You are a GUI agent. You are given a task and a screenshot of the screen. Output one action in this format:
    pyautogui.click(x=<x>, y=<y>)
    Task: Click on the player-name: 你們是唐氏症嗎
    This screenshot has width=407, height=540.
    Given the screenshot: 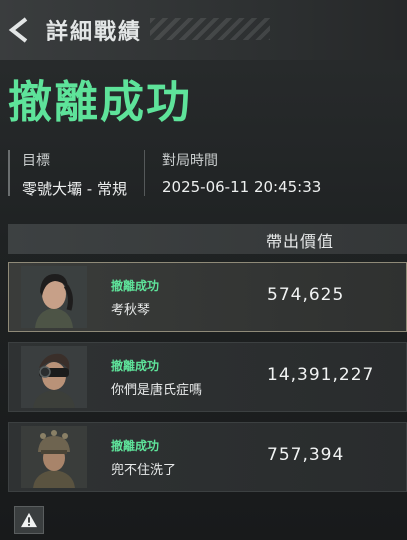 What is the action you would take?
    pyautogui.click(x=157, y=390)
    